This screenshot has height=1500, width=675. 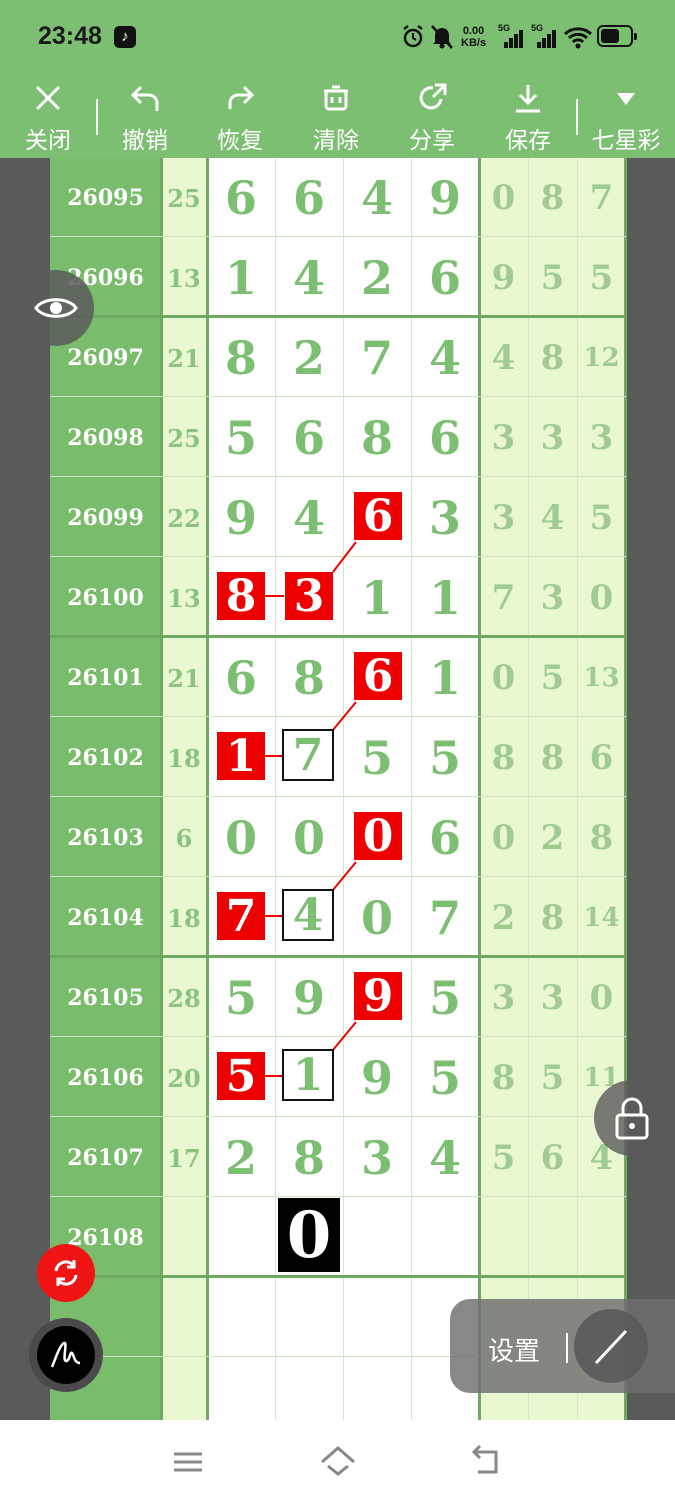 What do you see at coordinates (105, 1158) in the screenshot?
I see `issue-number-cell: 26107` at bounding box center [105, 1158].